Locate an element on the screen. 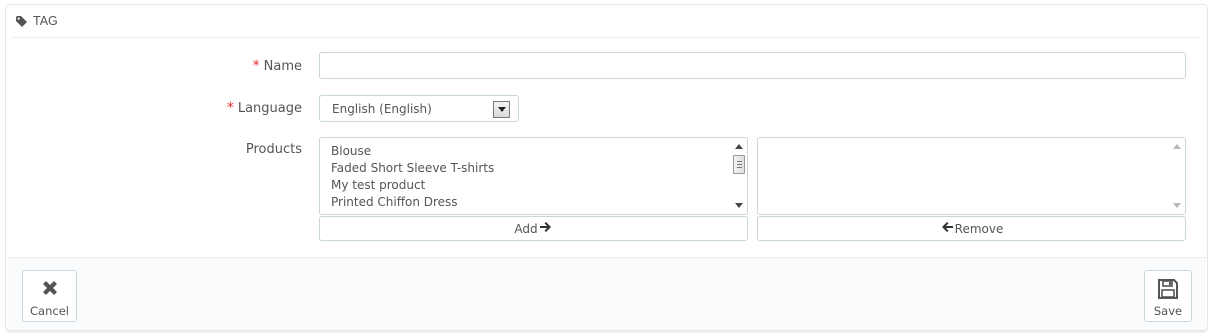 The image size is (1213, 336). arrow-right-icon is located at coordinates (545, 228).